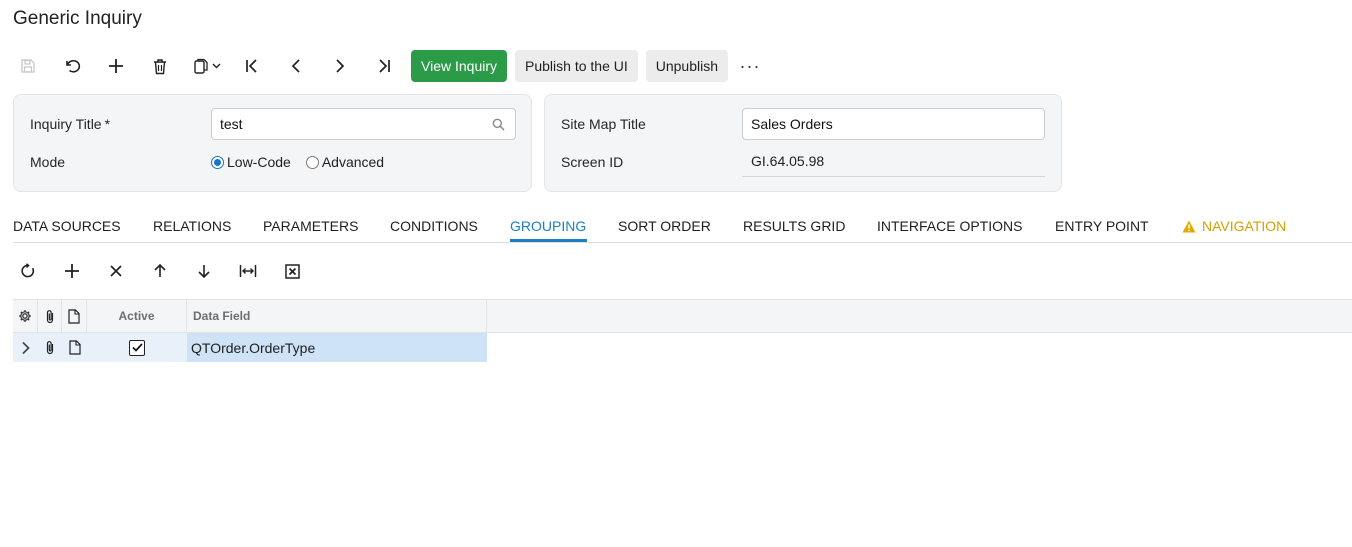 This screenshot has width=1352, height=547. What do you see at coordinates (459, 66) in the screenshot?
I see `view-inquiry-button: View Inquiry` at bounding box center [459, 66].